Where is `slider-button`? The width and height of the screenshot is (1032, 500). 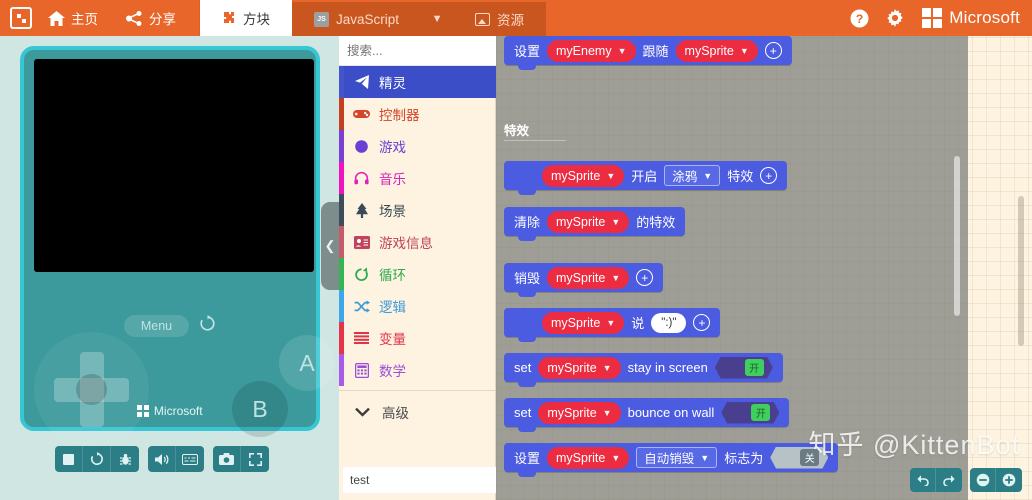 slider-button is located at coordinates (190, 459).